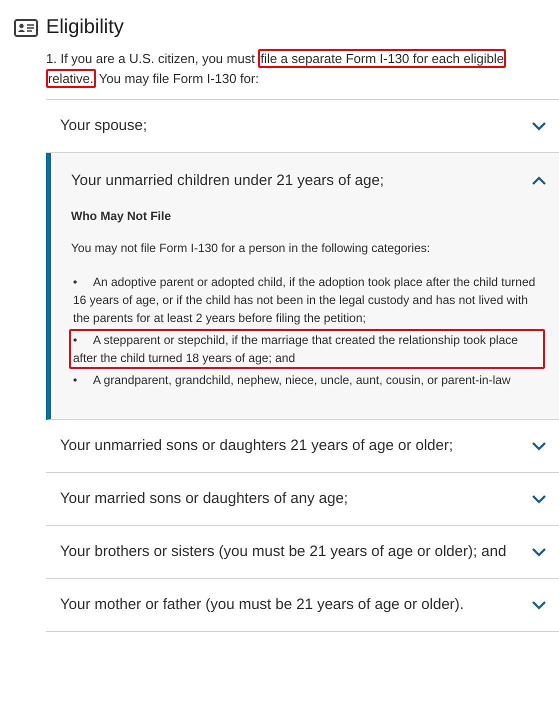  What do you see at coordinates (121, 216) in the screenshot?
I see `content-heading: Who May Not File` at bounding box center [121, 216].